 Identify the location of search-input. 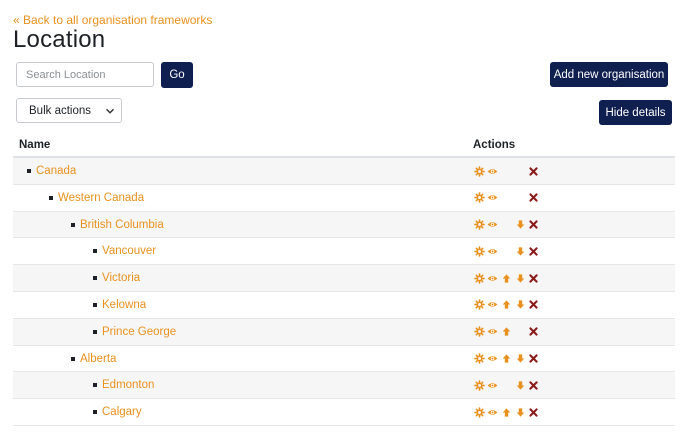
(85, 74).